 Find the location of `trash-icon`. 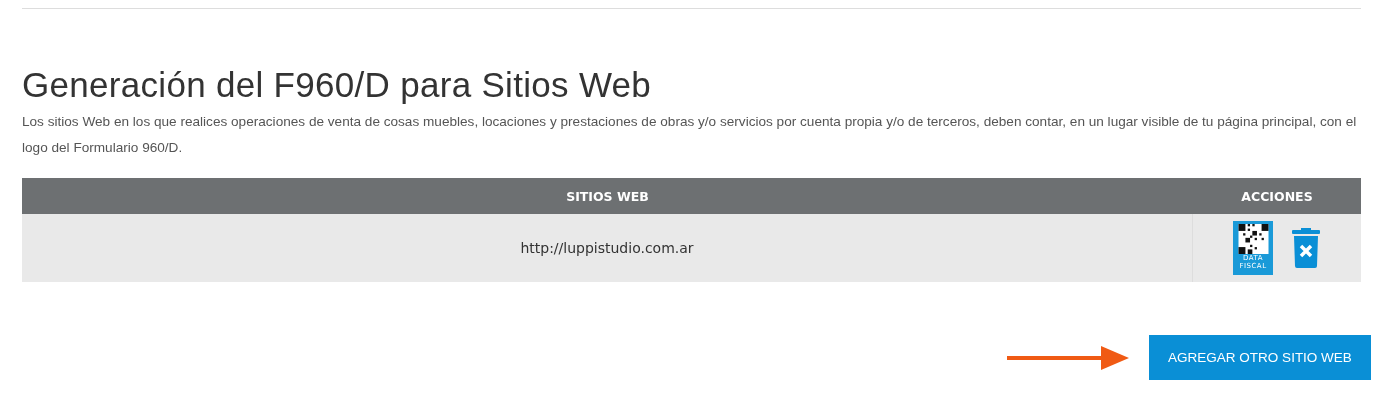

trash-icon is located at coordinates (1306, 248).